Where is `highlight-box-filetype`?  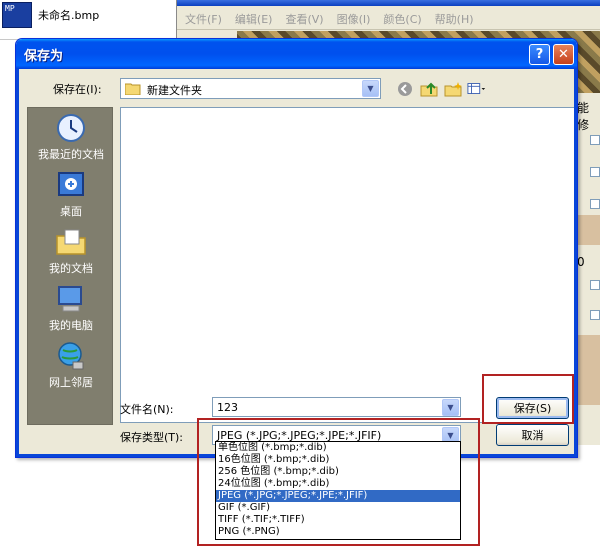
highlight-box-filetype is located at coordinates (338, 482).